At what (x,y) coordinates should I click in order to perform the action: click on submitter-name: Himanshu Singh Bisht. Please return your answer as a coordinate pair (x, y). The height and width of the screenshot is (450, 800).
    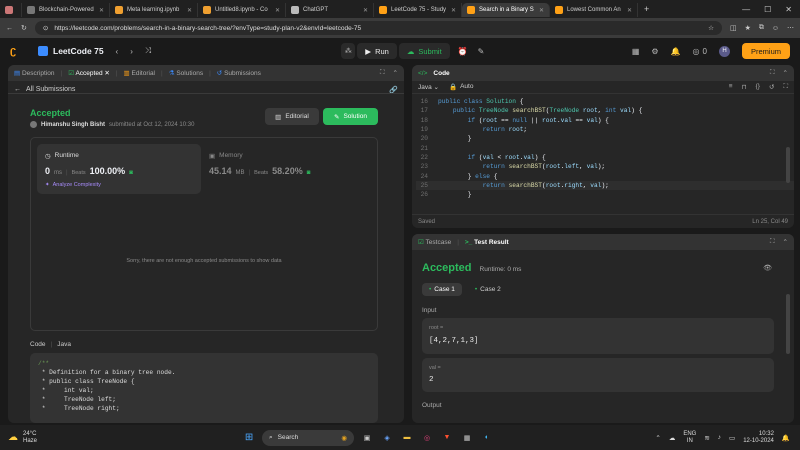
    Looking at the image, I should click on (73, 125).